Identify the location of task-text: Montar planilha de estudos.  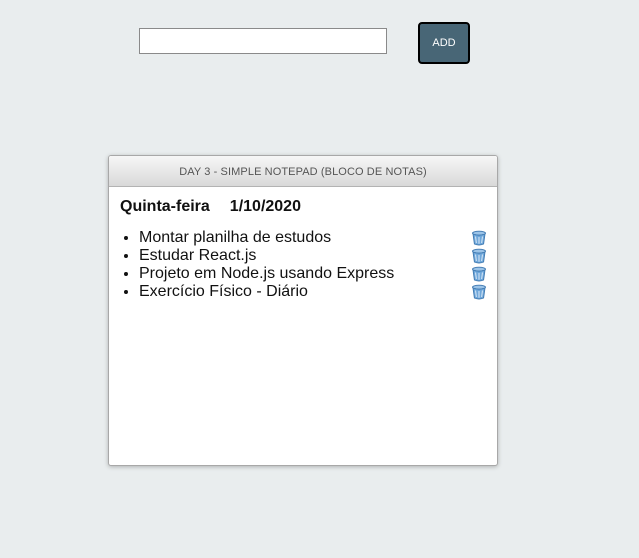
(235, 237).